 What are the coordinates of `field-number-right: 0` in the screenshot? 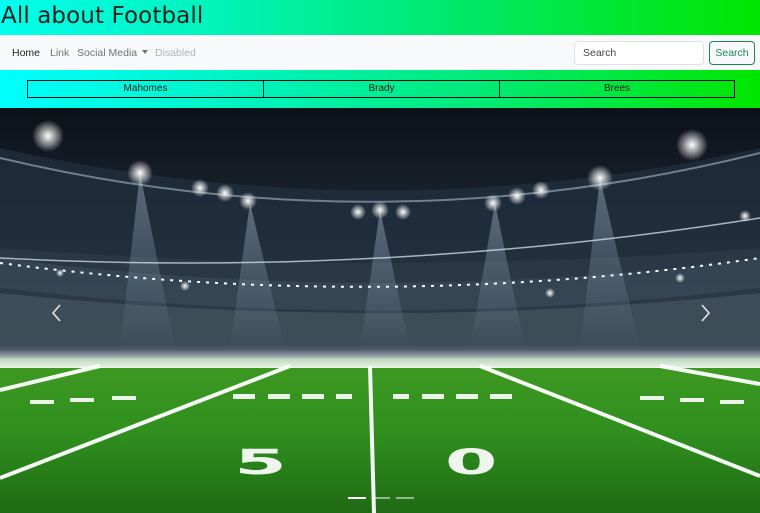 It's located at (471, 461).